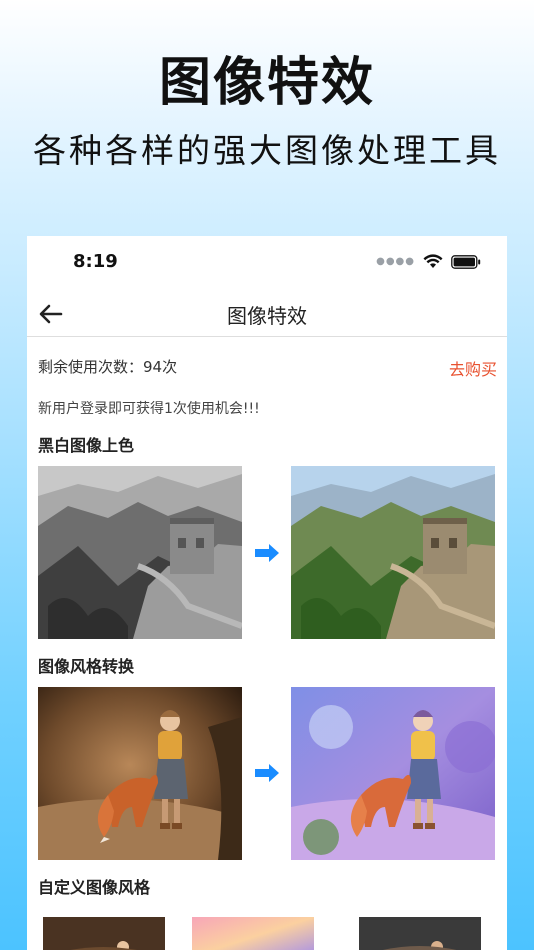  What do you see at coordinates (267, 150) in the screenshot?
I see `promo-subtitle: 各种各样的强大图像处理工具` at bounding box center [267, 150].